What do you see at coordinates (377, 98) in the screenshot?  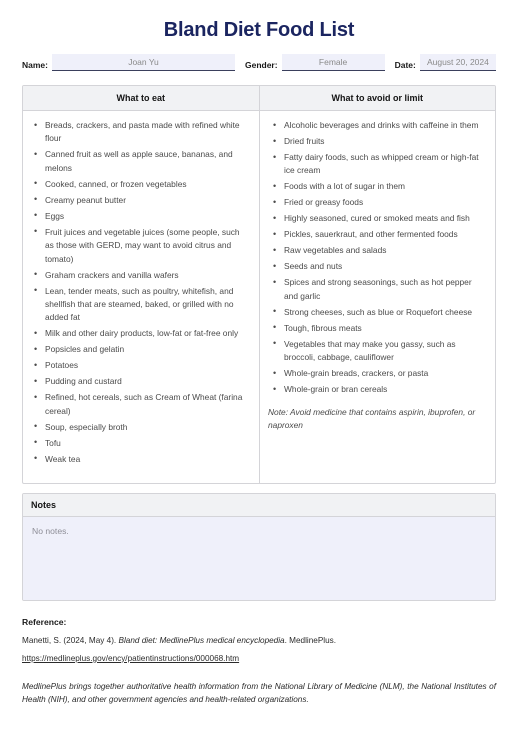 I see `column-header-avoid: What to avoid or limit` at bounding box center [377, 98].